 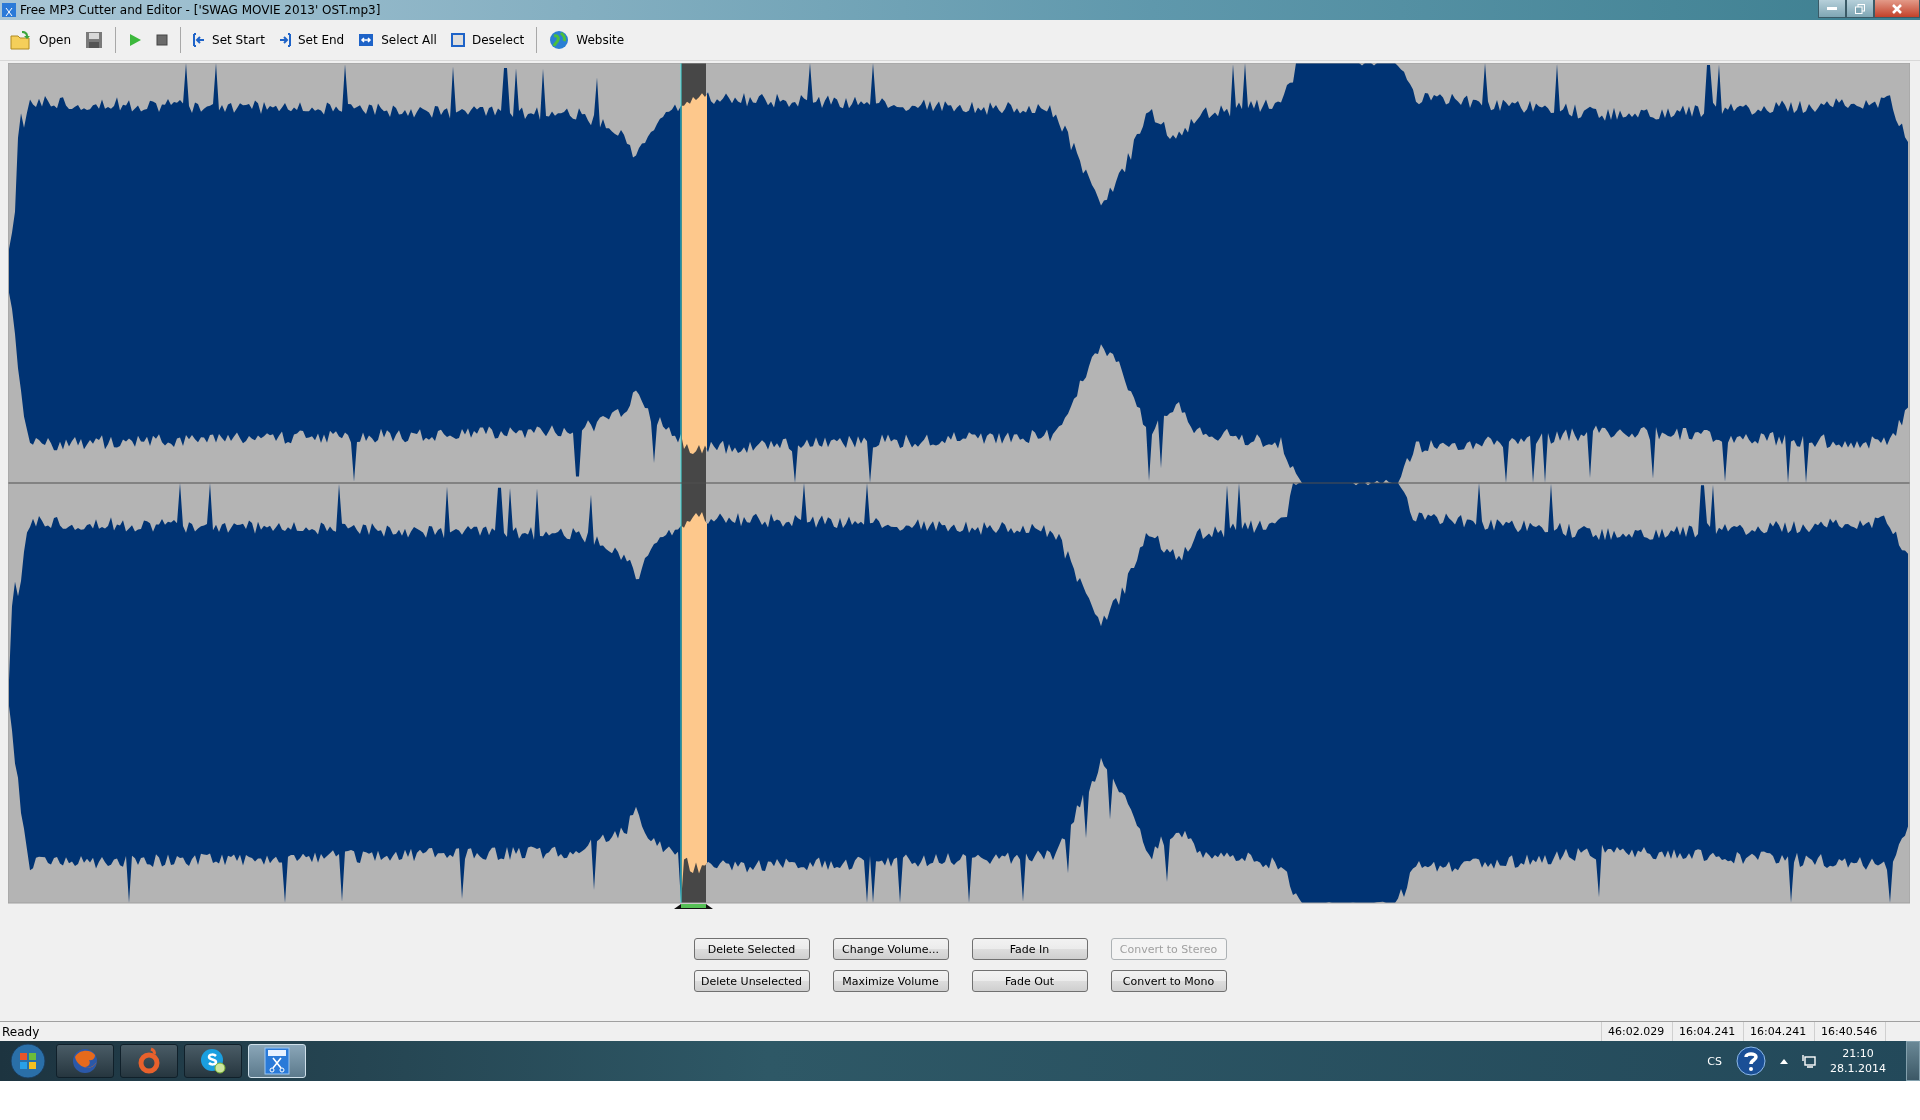 I want to click on action-button: Convert to Mono, so click(x=1168, y=981).